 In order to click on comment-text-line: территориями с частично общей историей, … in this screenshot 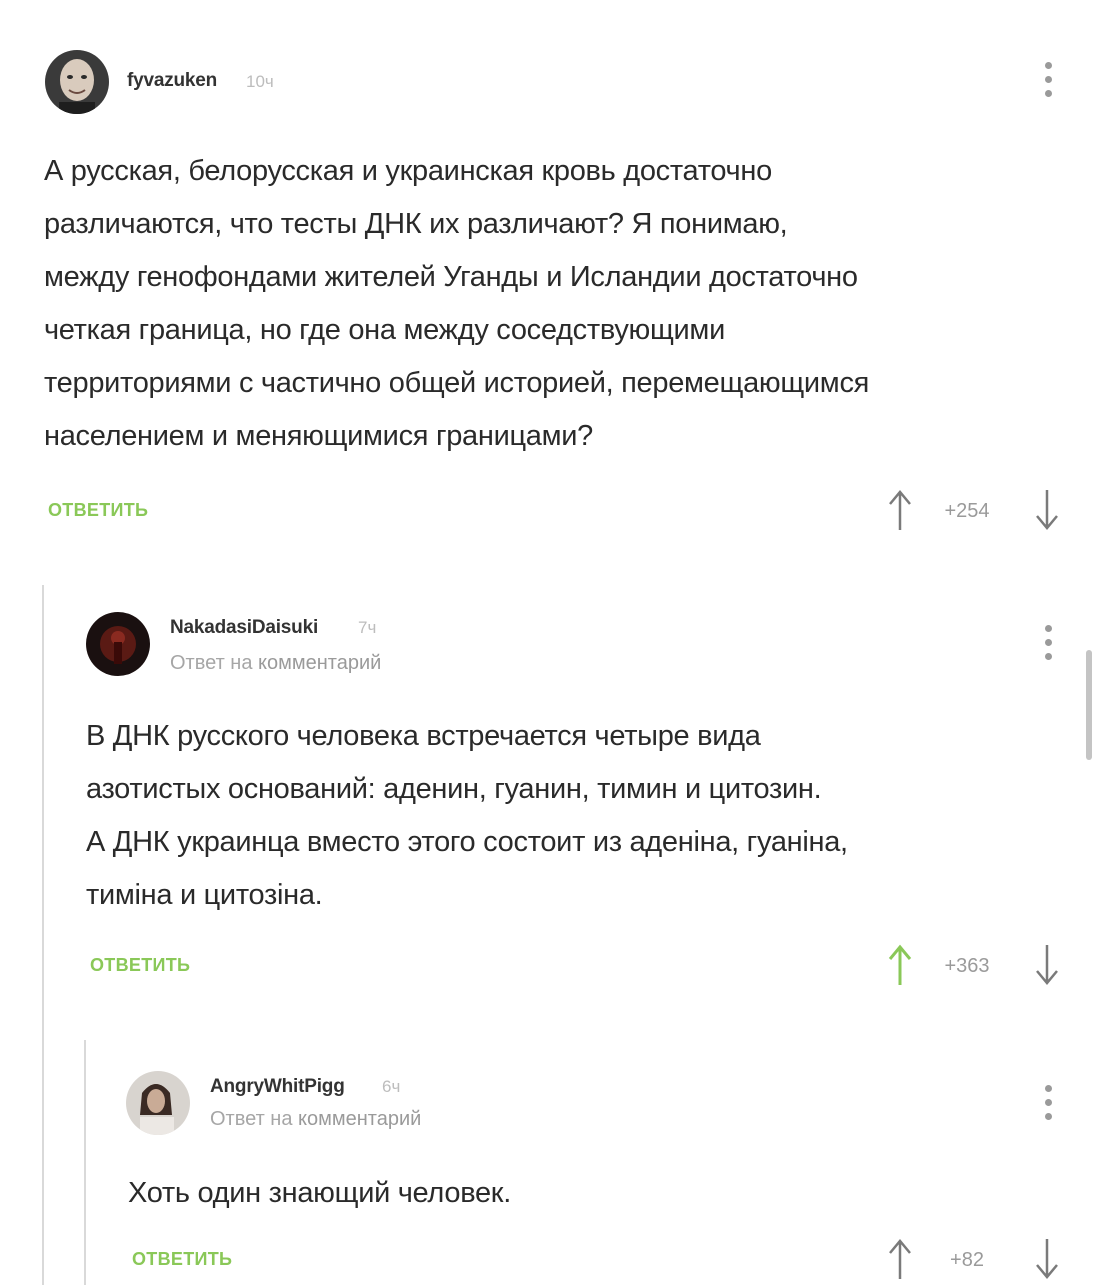, I will do `click(457, 383)`.